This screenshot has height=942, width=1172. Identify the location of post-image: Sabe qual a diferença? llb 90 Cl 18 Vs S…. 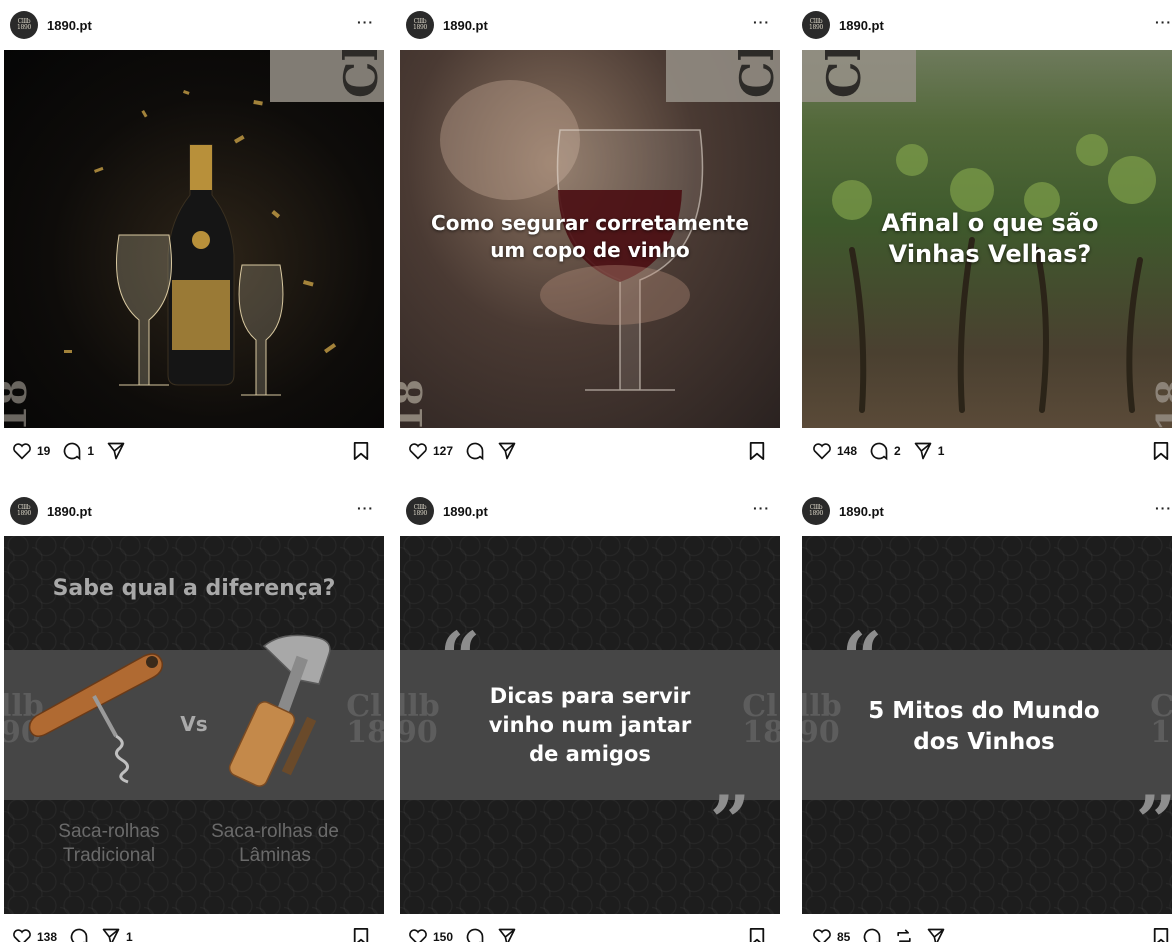
(194, 725).